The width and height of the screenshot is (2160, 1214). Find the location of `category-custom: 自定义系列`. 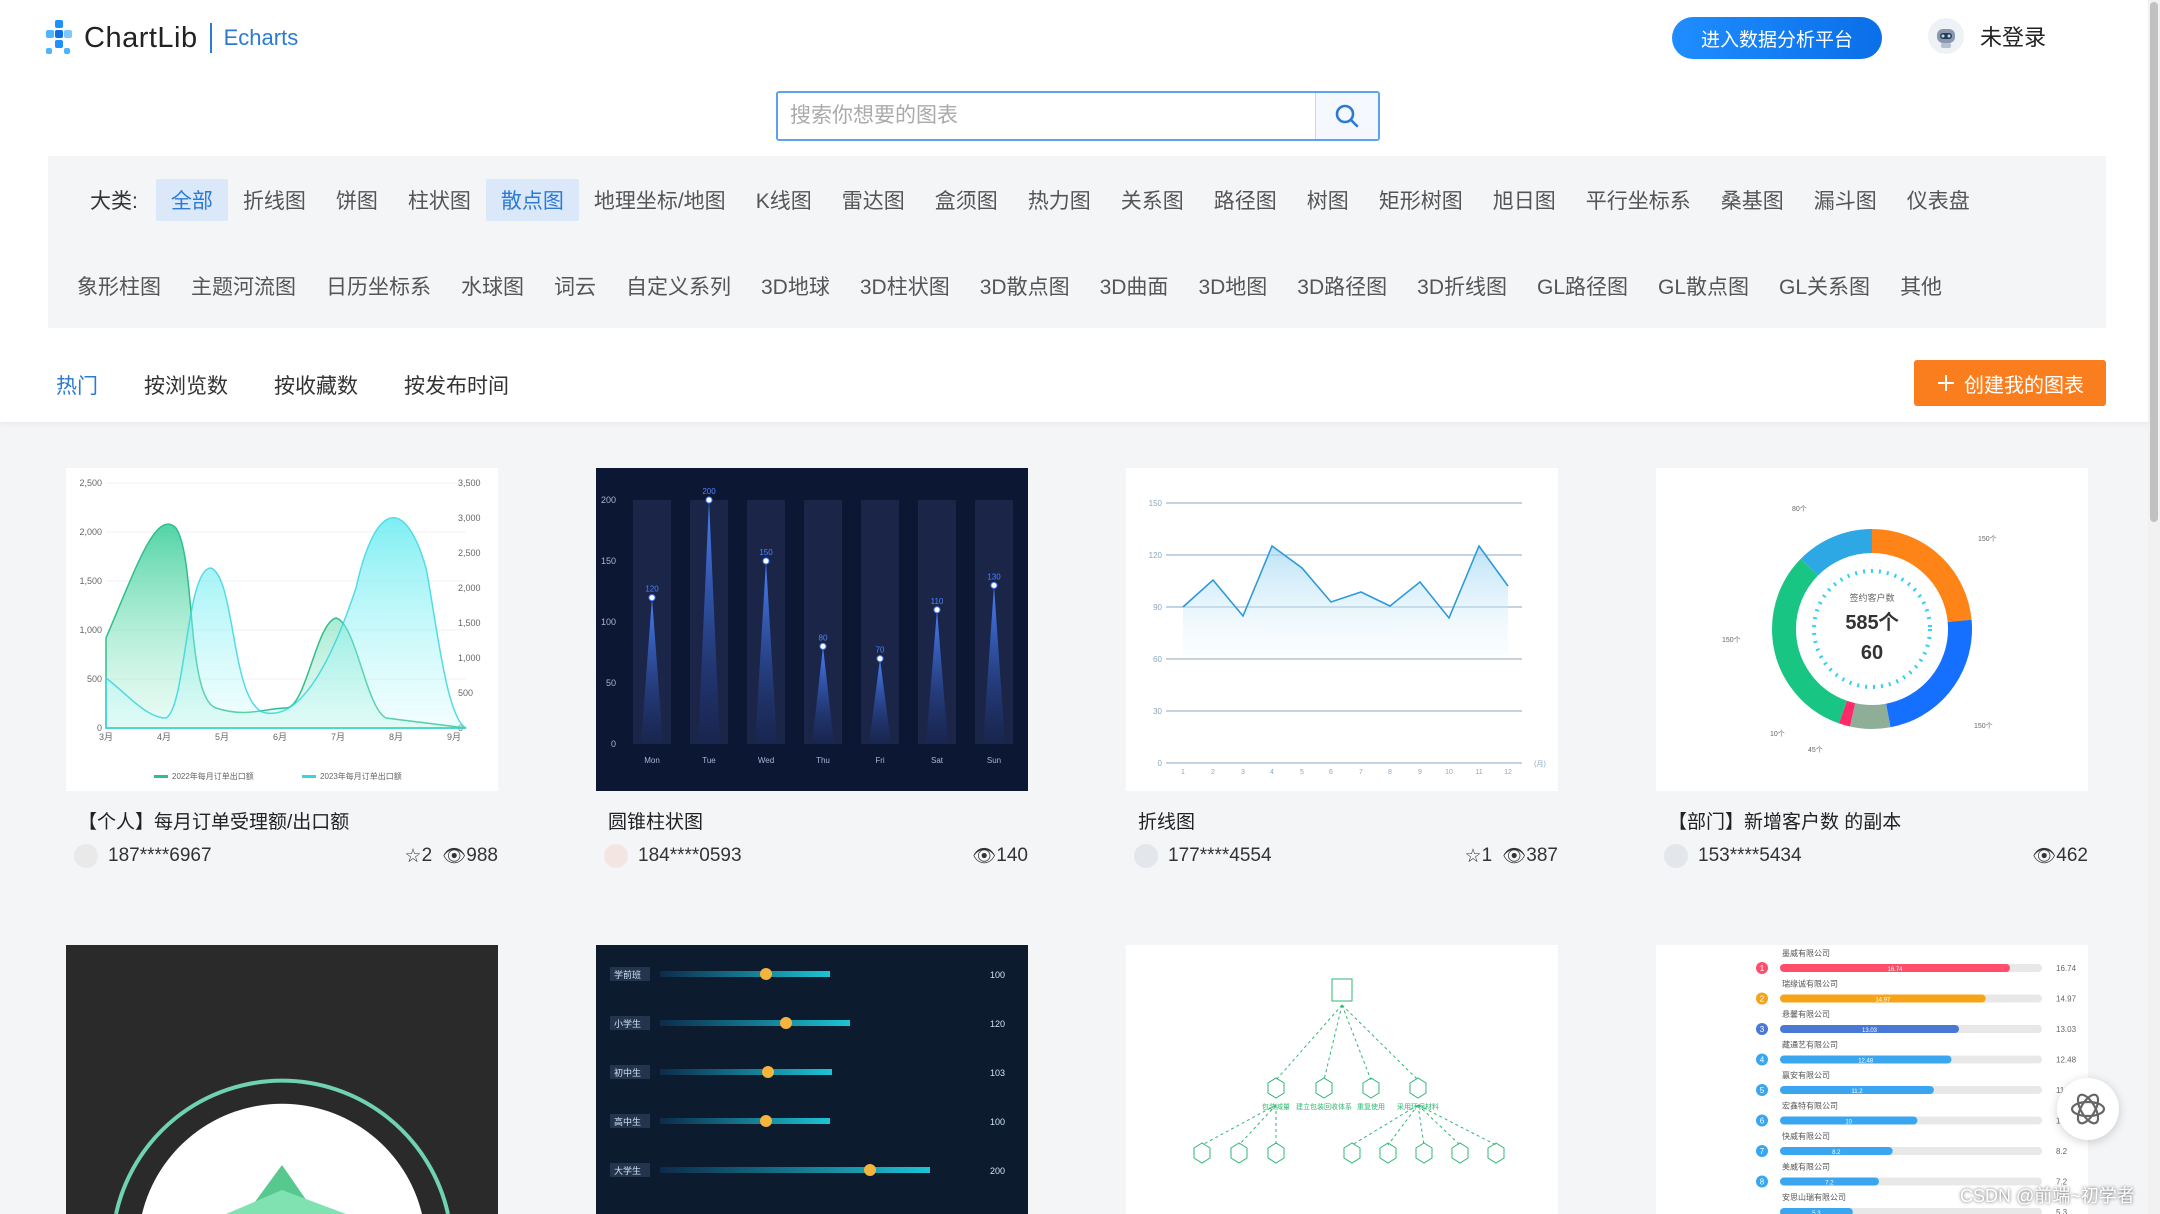

category-custom: 自定义系列 is located at coordinates (678, 286).